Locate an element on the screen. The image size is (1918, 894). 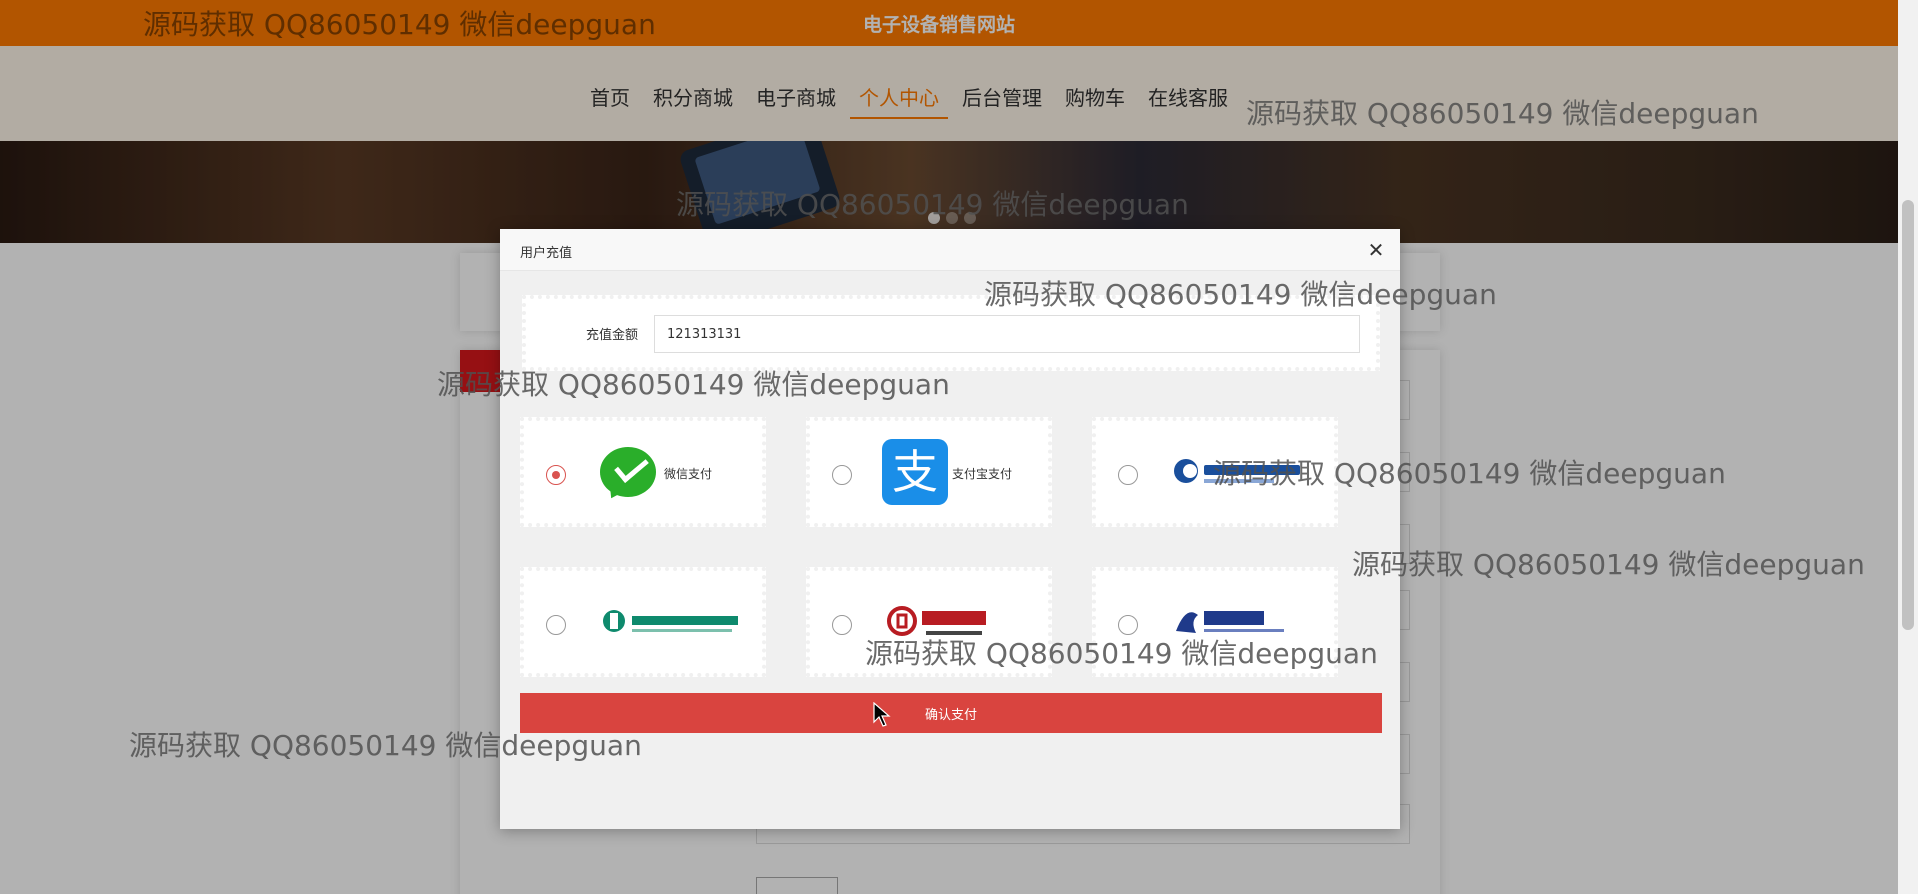
payment-option-wechat: 微信支付 is located at coordinates (643, 472).